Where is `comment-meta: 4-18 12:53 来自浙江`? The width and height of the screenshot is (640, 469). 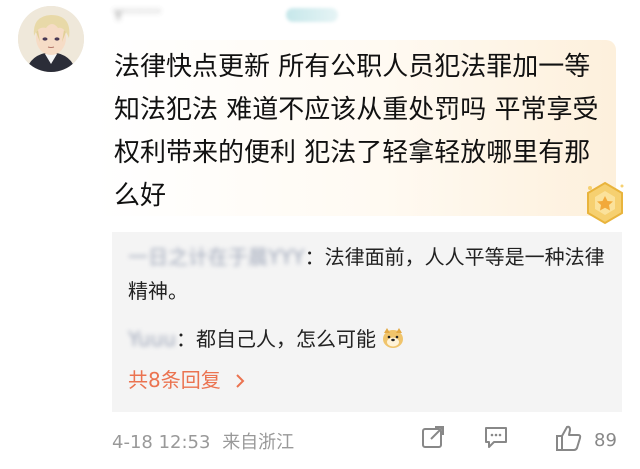 comment-meta: 4-18 12:53 来自浙江 is located at coordinates (203, 441).